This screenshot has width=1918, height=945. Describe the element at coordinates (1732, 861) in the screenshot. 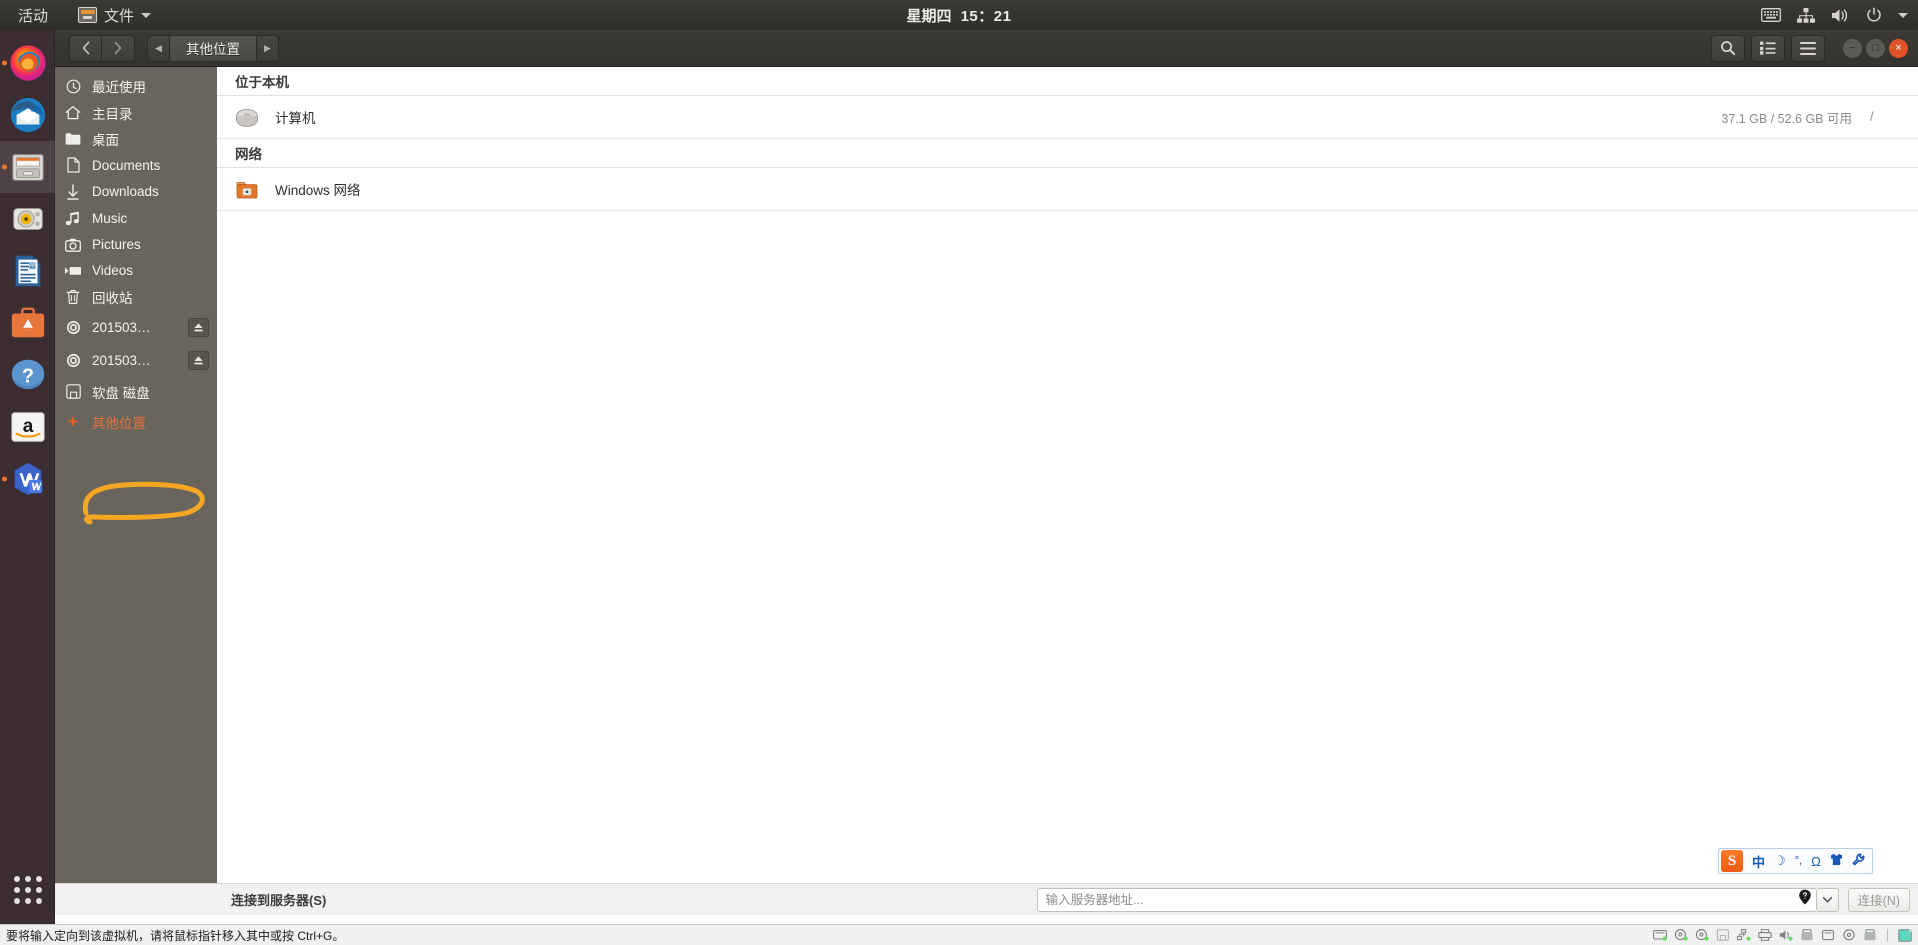

I see `ime-logo-icon: S` at that location.